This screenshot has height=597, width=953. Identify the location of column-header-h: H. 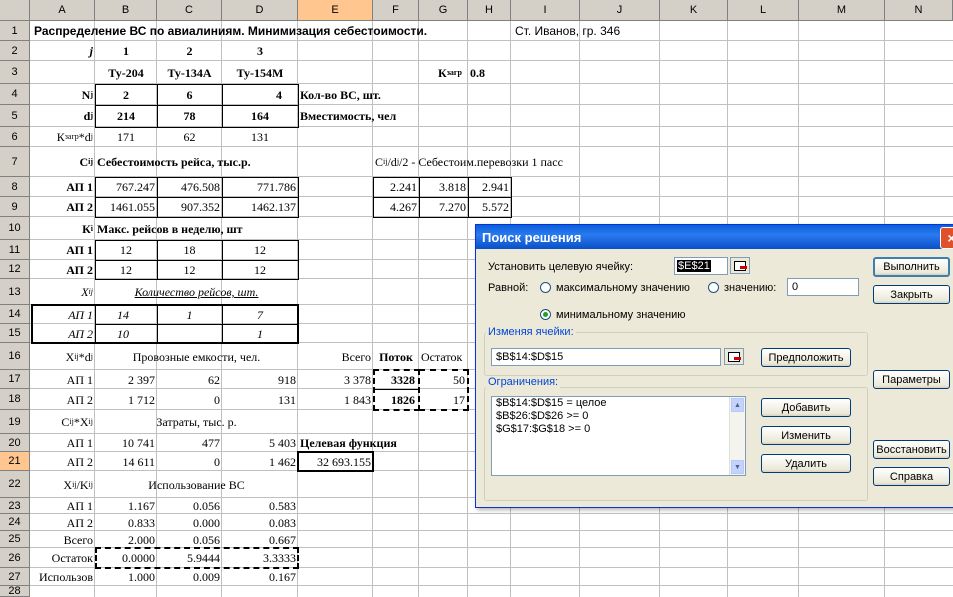
(489, 10).